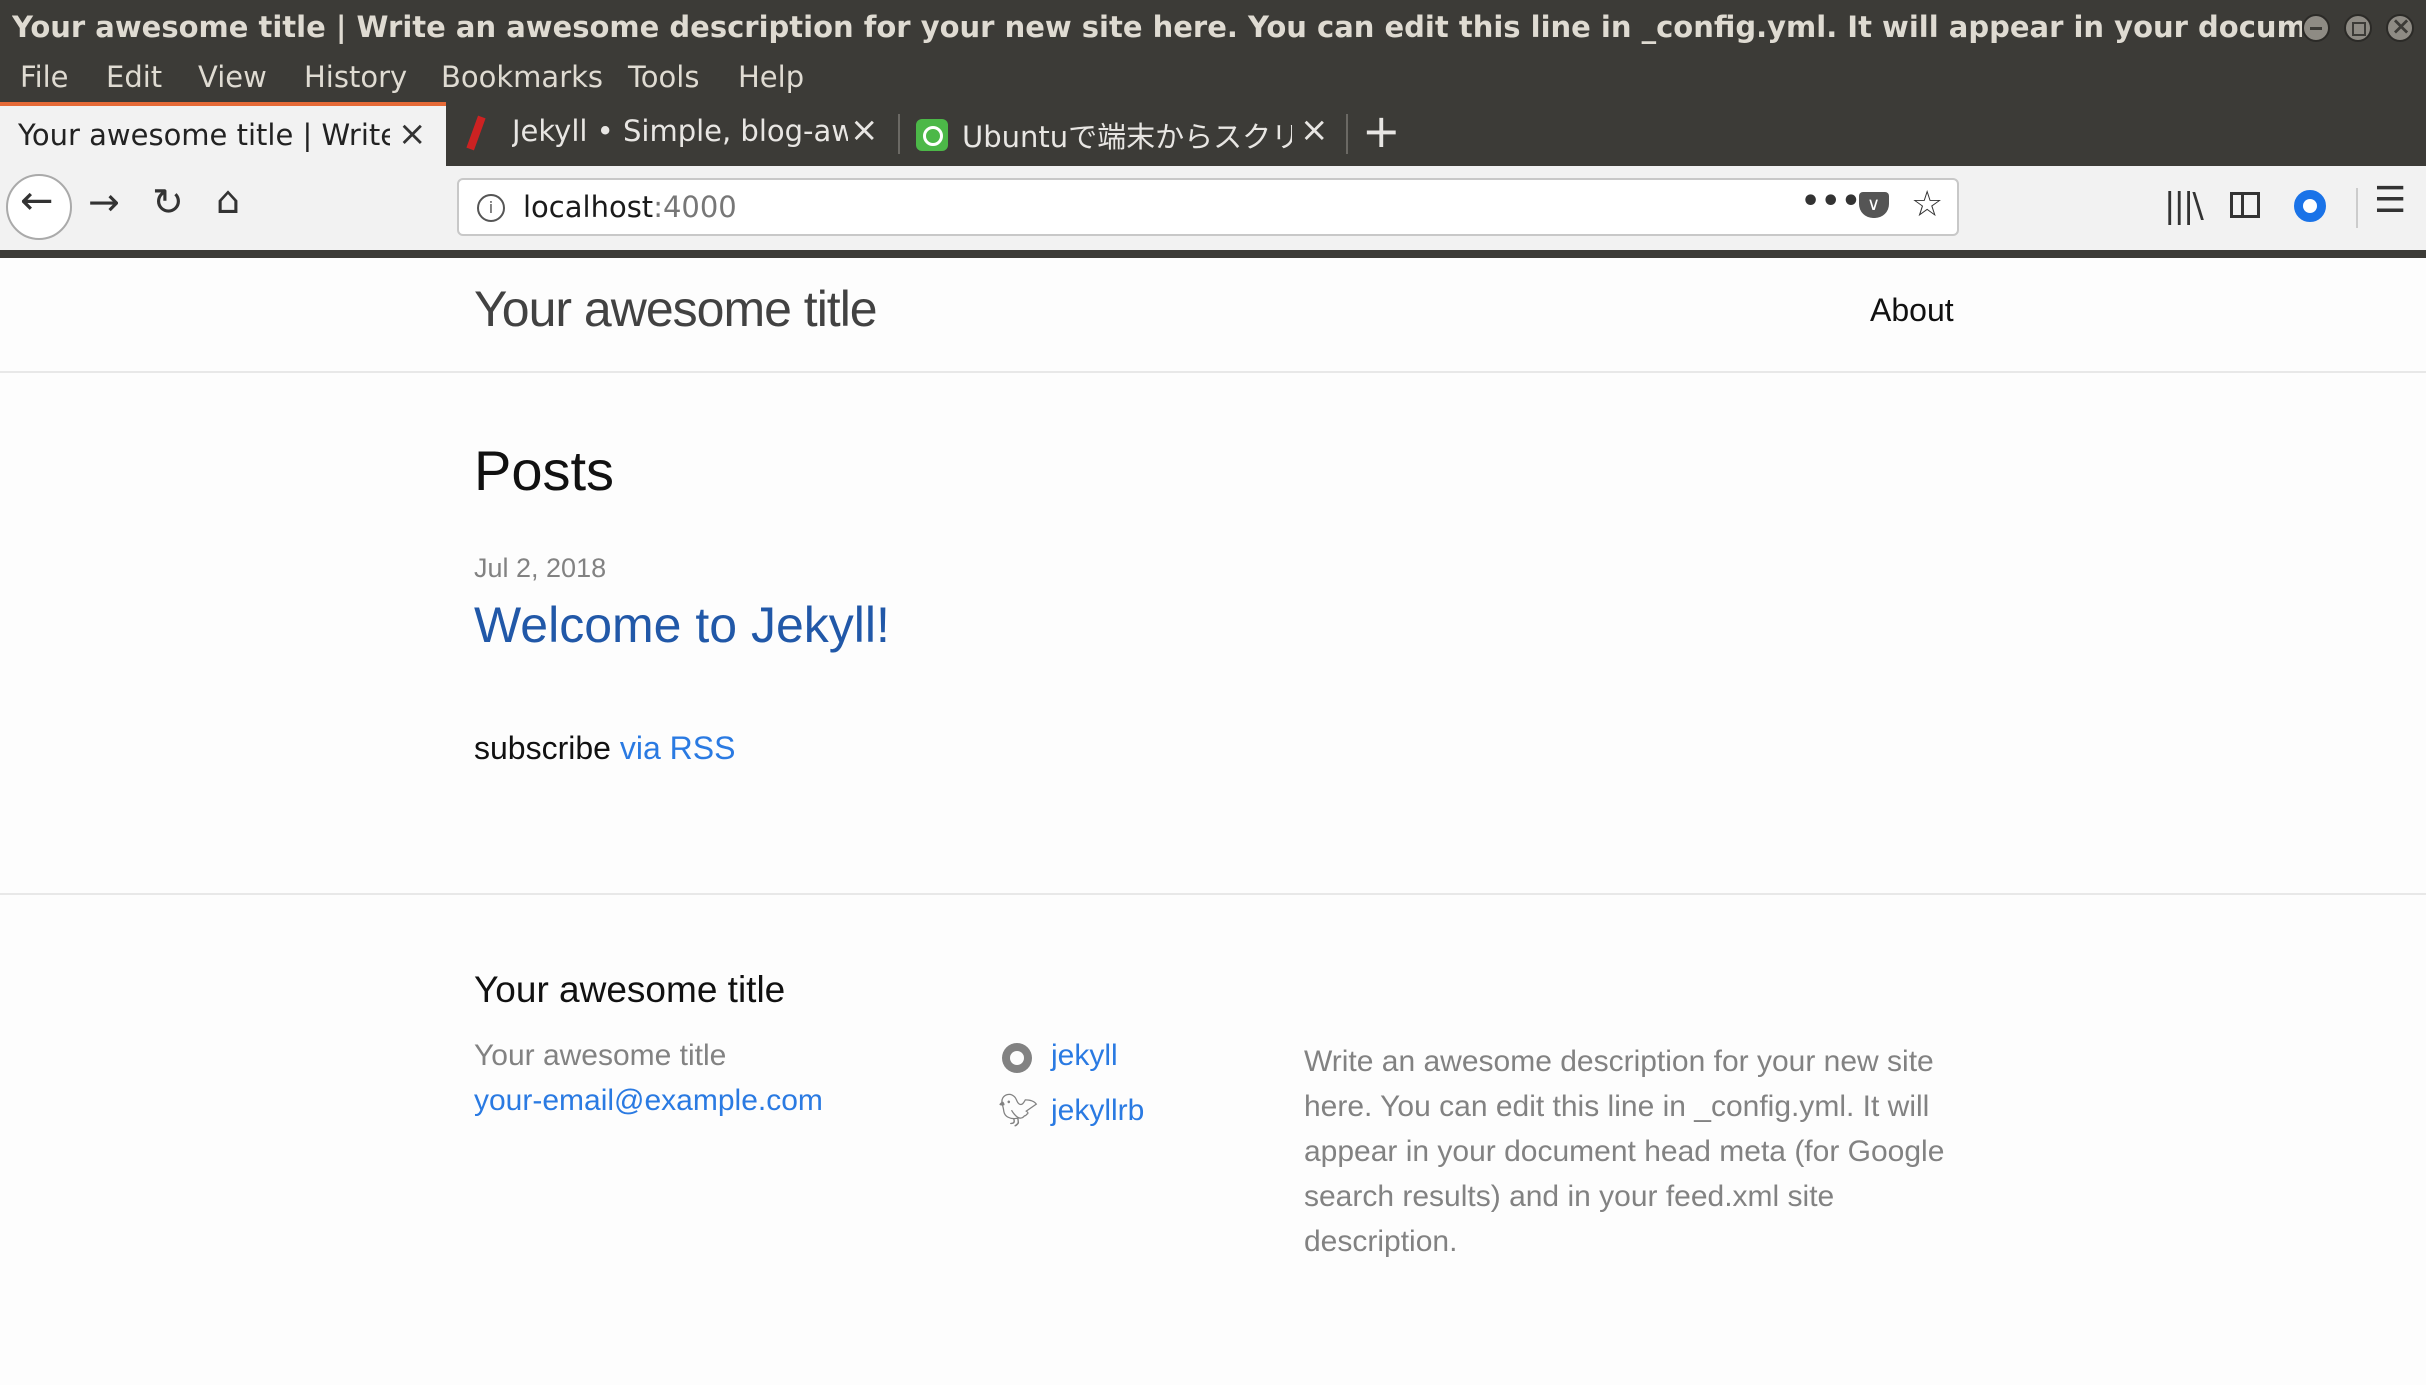 The width and height of the screenshot is (2426, 1385). I want to click on password-manager-icon, so click(2310, 206).